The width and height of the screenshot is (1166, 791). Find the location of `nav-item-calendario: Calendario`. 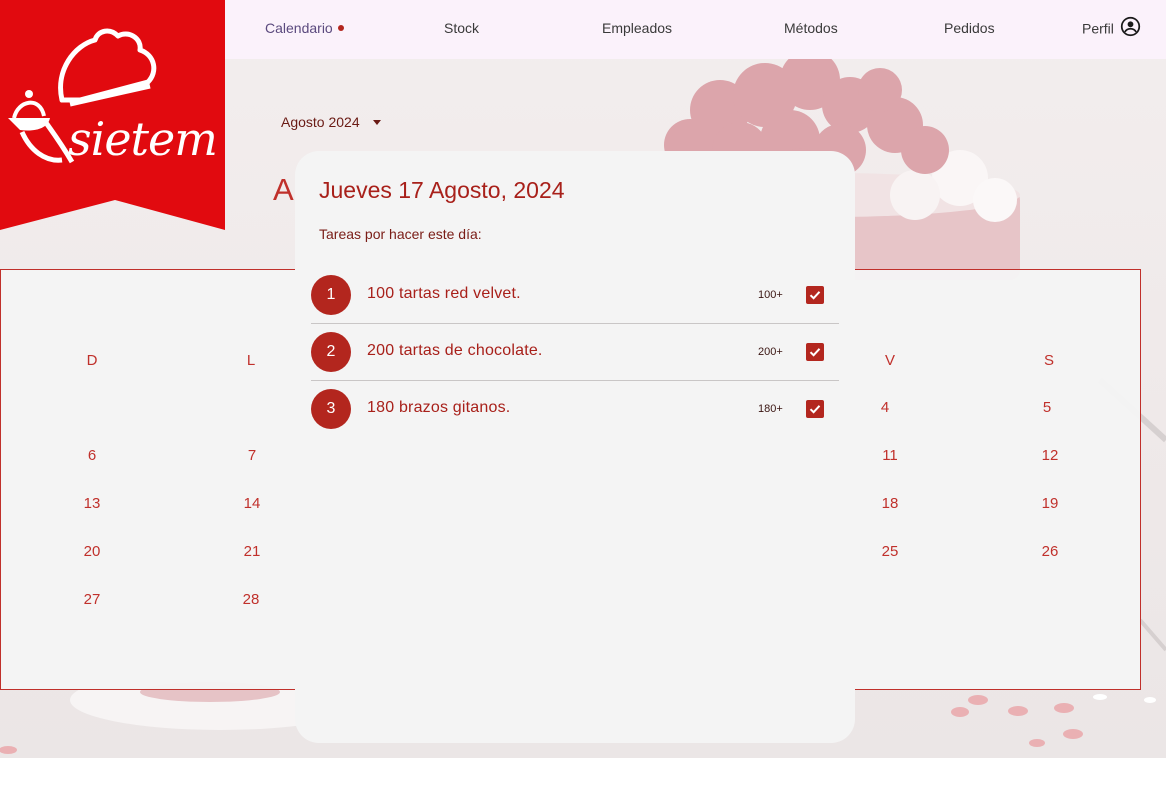

nav-item-calendario: Calendario is located at coordinates (304, 28).